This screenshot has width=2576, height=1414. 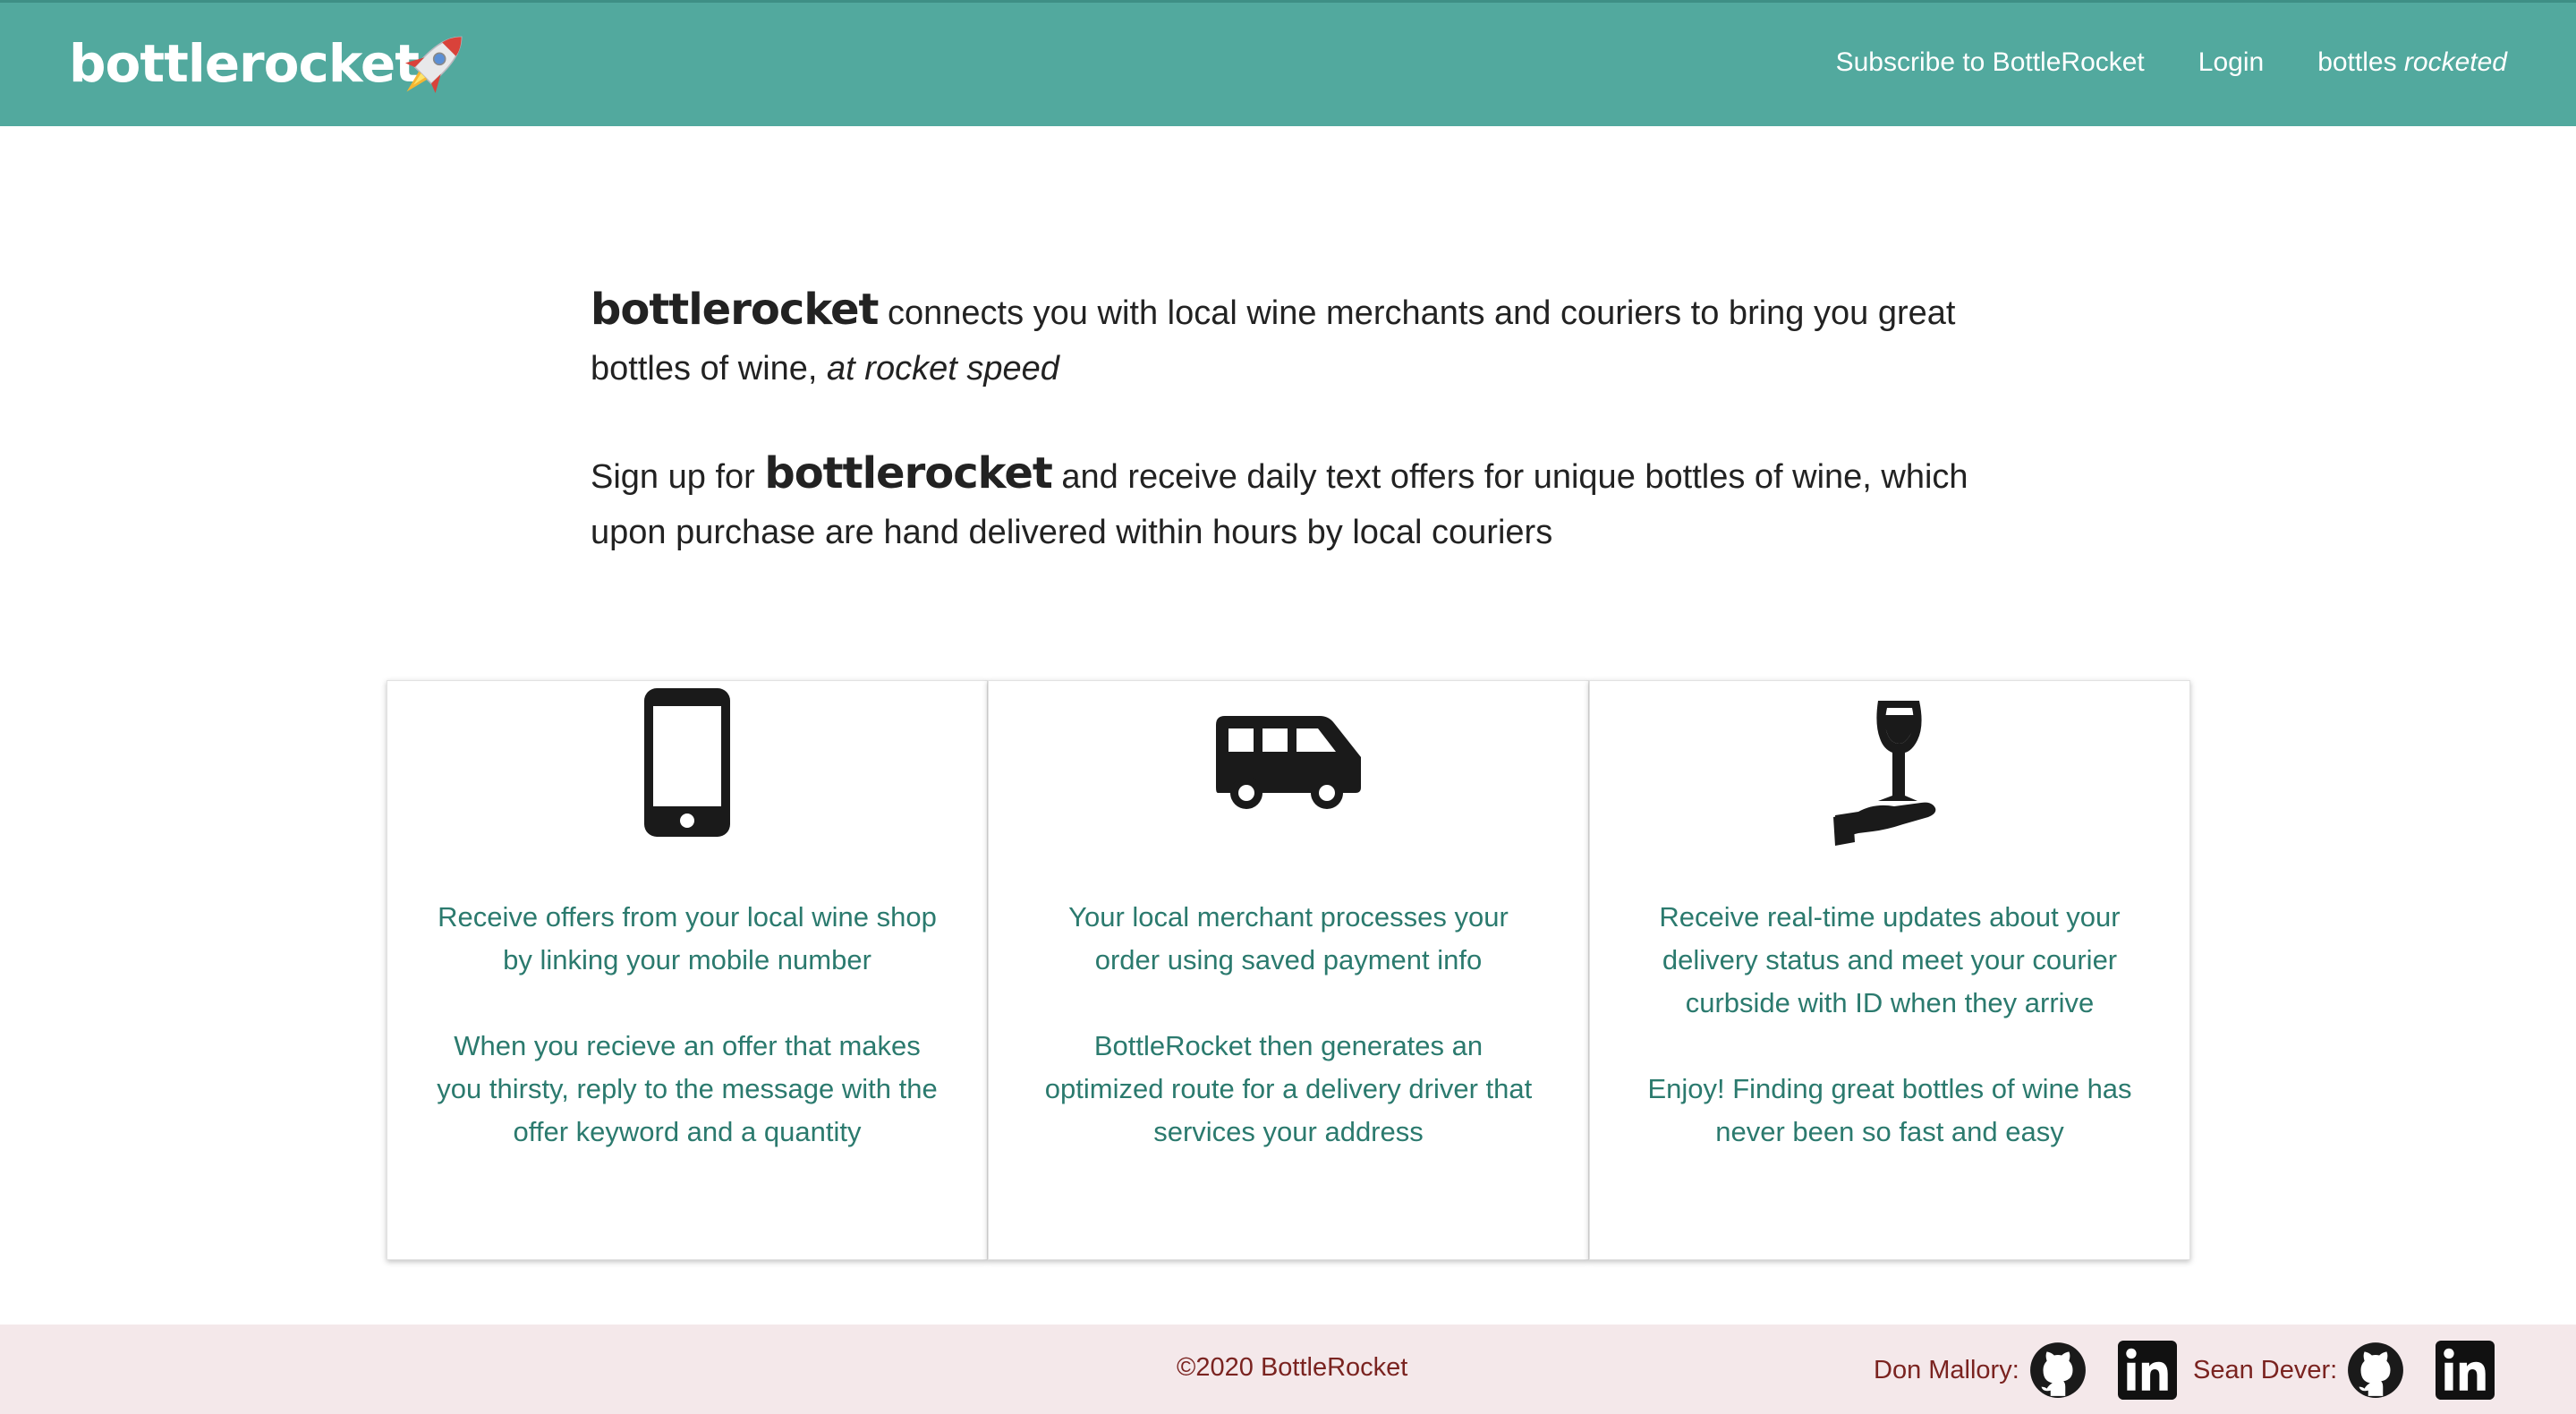 What do you see at coordinates (2344, 1370) in the screenshot?
I see `author-sean-dever: Sean Dever:` at bounding box center [2344, 1370].